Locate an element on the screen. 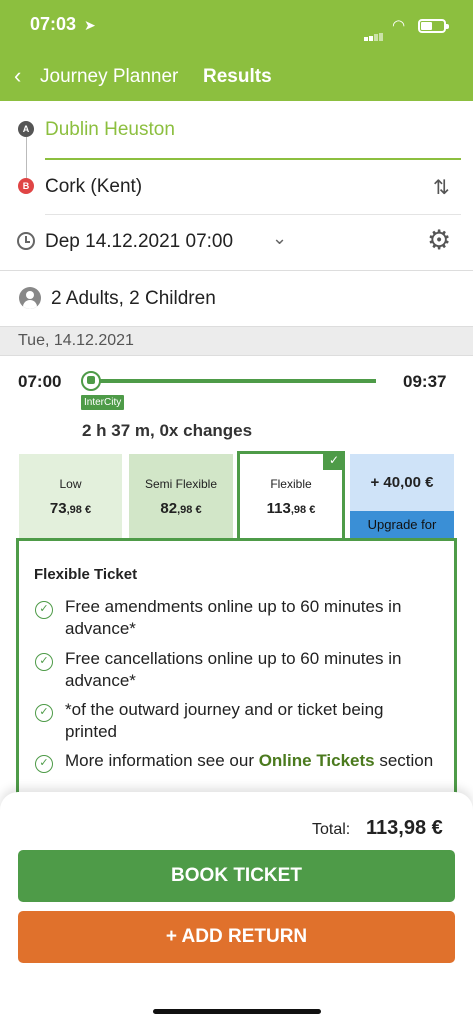 The image size is (473, 1024). fare-label: Flexible is located at coordinates (291, 484).